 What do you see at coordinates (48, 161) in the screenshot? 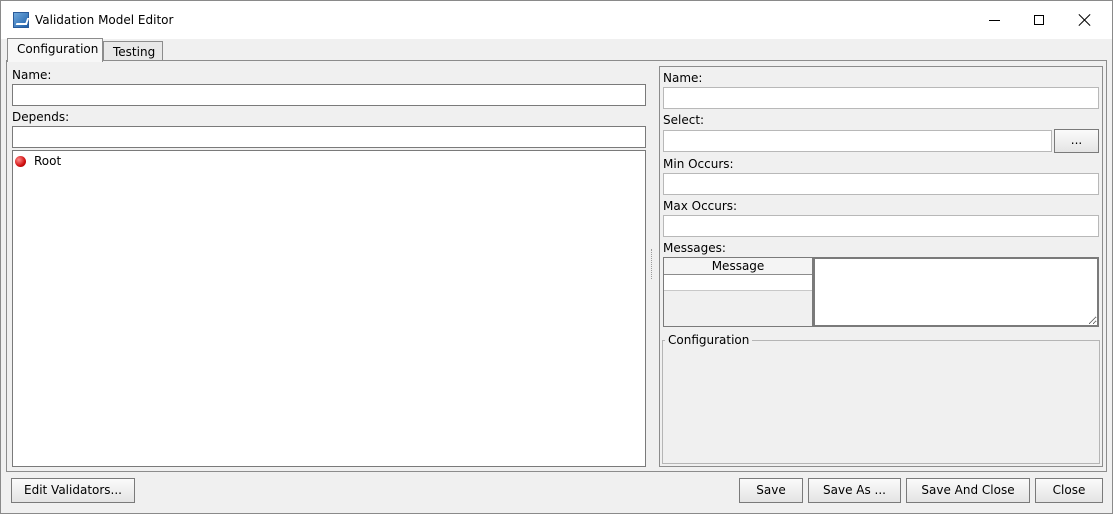
I see `tree-node-label: Root` at bounding box center [48, 161].